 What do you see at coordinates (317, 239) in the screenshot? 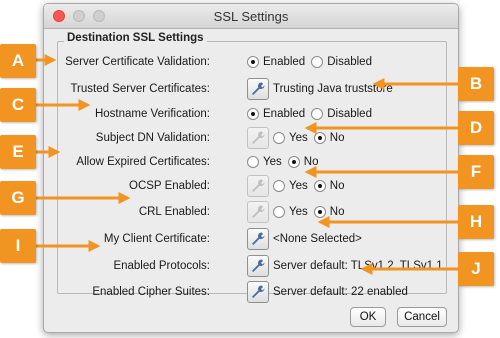
I see `client-cert-value: <None Selected>` at bounding box center [317, 239].